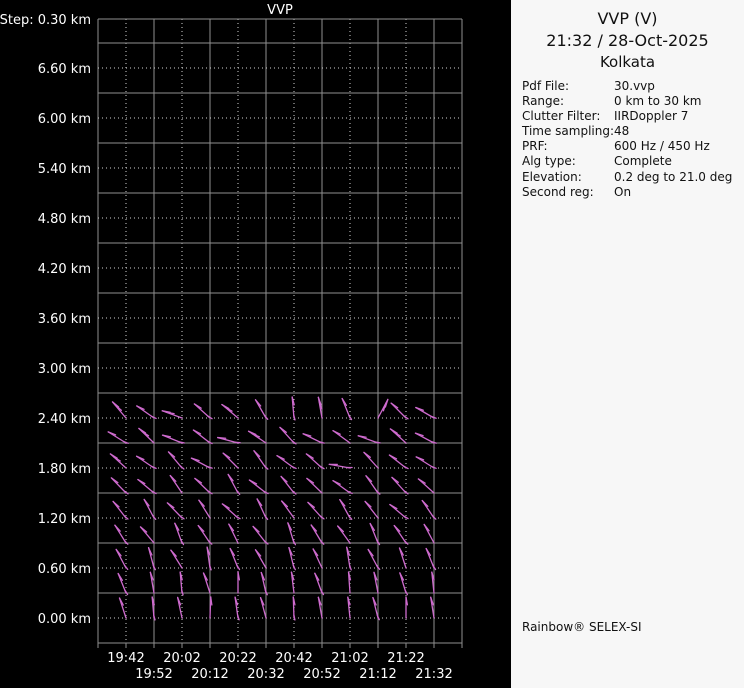 Image resolution: width=744 pixels, height=688 pixels. I want to click on x-axis-label: 20:32, so click(265, 674).